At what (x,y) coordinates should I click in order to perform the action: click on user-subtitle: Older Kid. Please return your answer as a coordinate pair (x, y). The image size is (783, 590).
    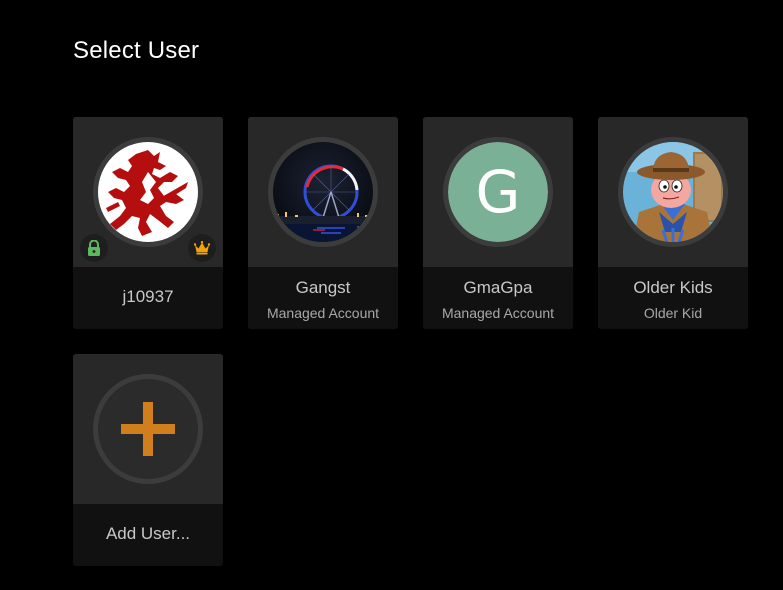
    Looking at the image, I should click on (673, 313).